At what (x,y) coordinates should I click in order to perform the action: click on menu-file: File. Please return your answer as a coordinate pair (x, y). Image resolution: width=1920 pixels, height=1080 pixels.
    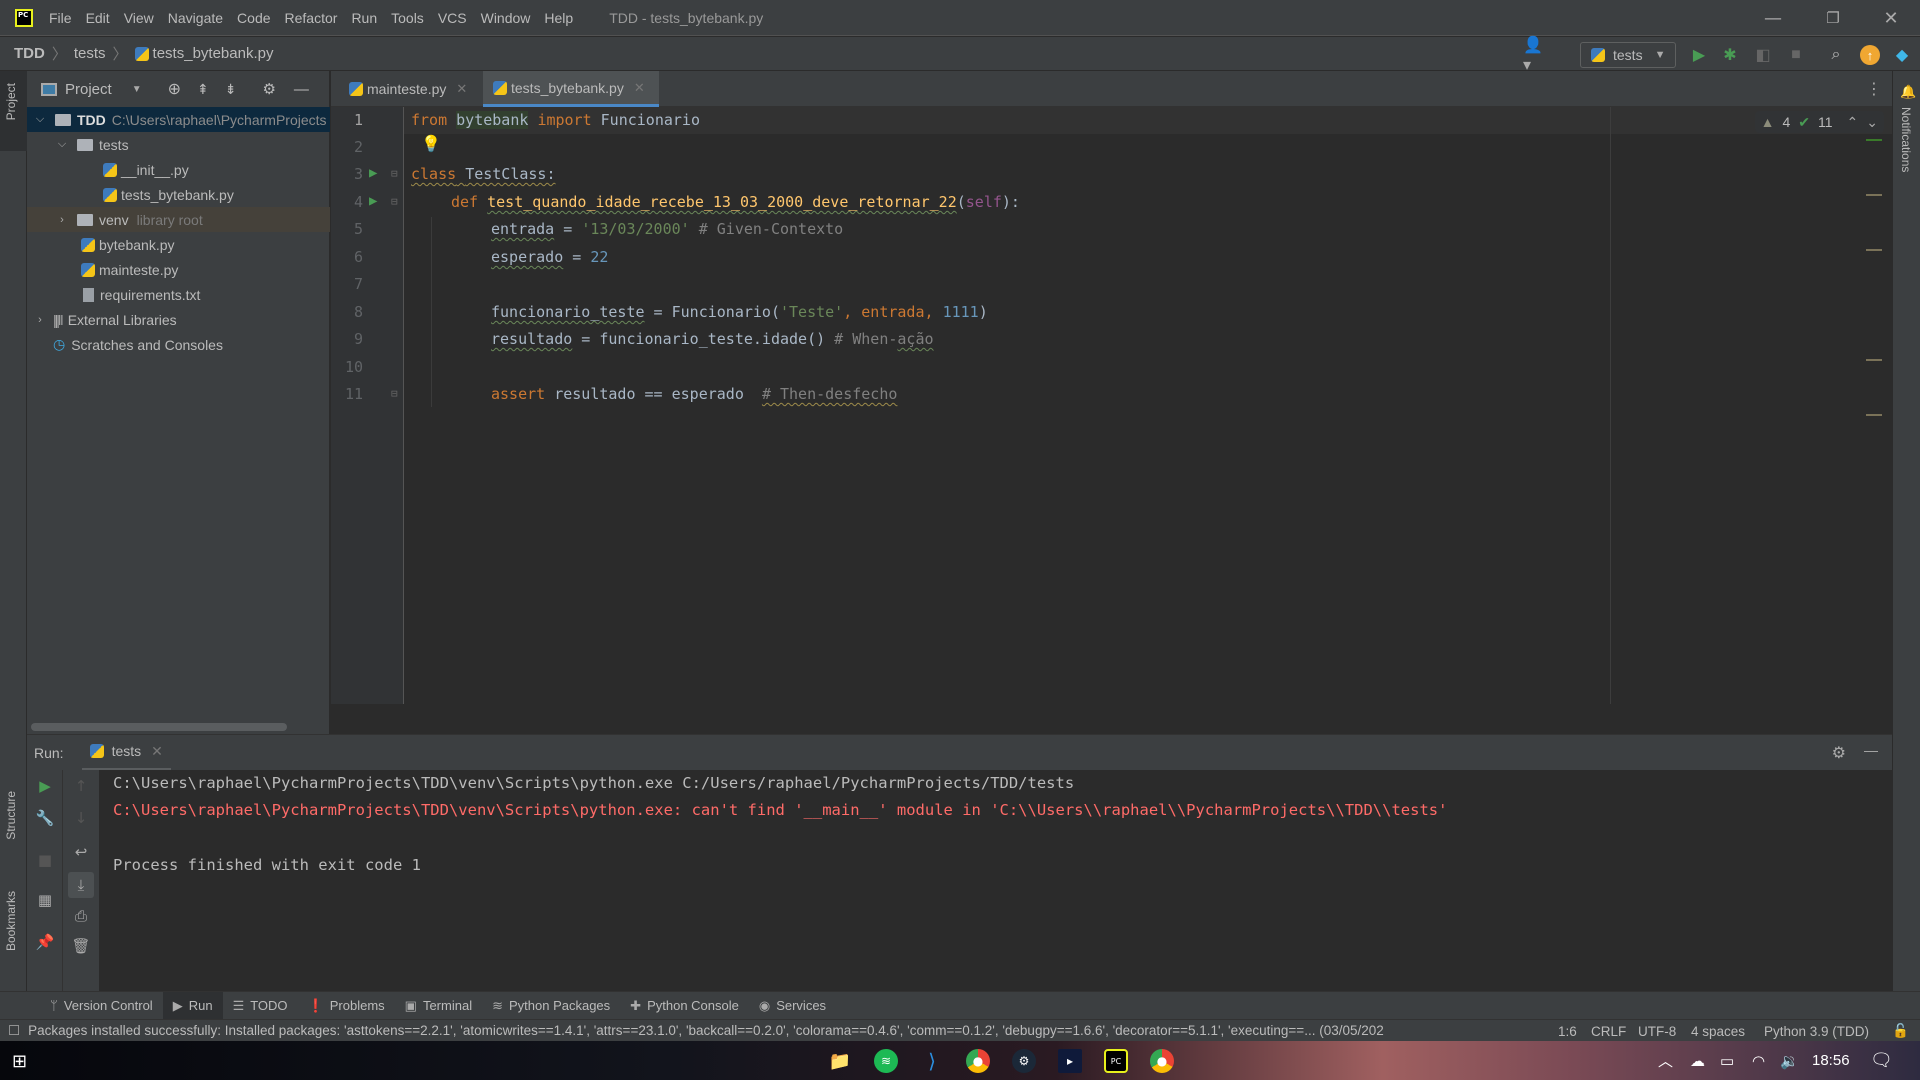
    Looking at the image, I should click on (60, 18).